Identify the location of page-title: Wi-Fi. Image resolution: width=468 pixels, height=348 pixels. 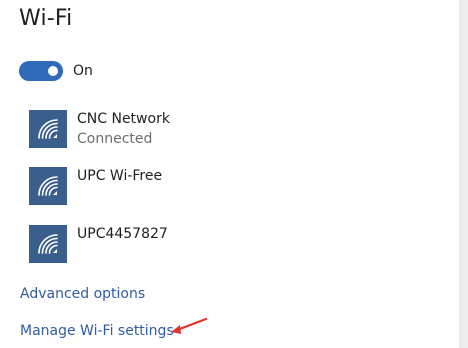
(46, 18).